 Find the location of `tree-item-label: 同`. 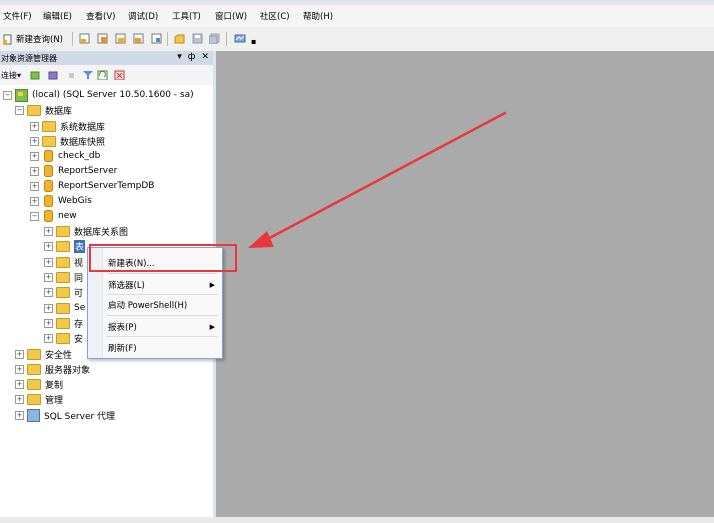

tree-item-label: 同 is located at coordinates (79, 278).